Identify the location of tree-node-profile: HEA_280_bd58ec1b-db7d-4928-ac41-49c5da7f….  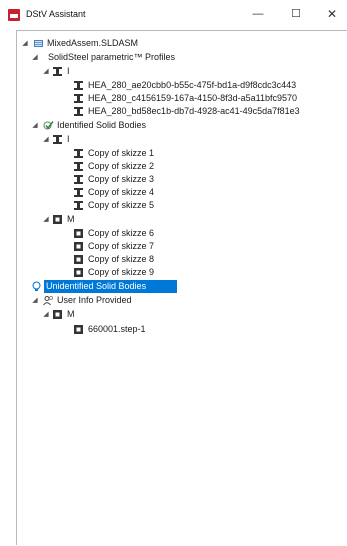
(208, 111).